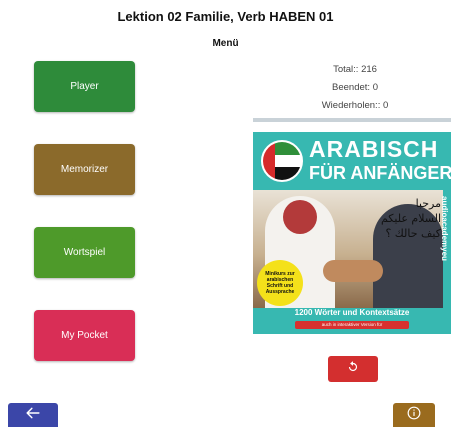  What do you see at coordinates (355, 69) in the screenshot?
I see `stat-total: Total:: 216` at bounding box center [355, 69].